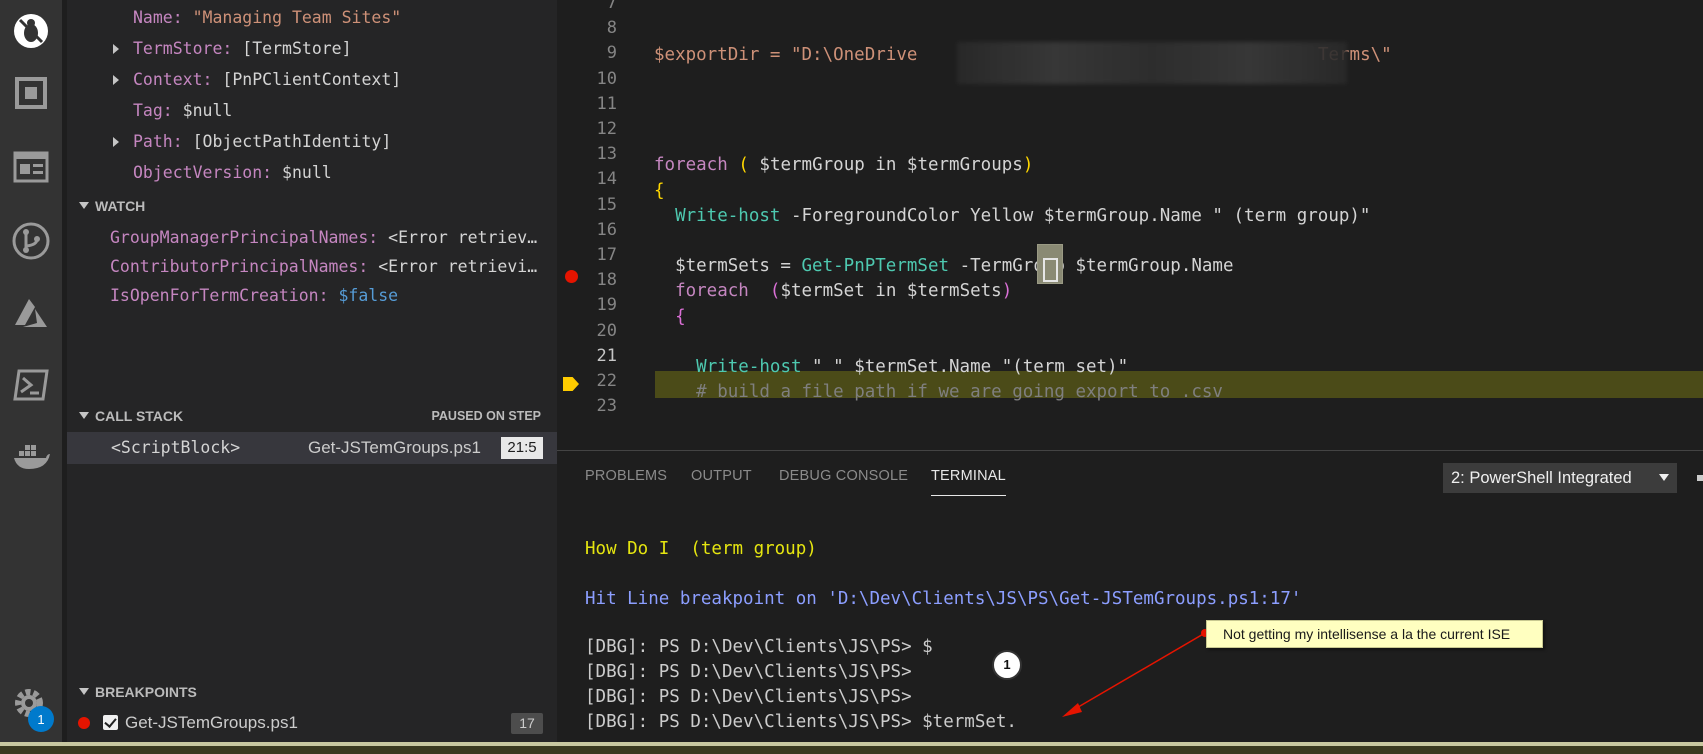 The image size is (1703, 754). I want to click on debug-off-icon, so click(31, 31).